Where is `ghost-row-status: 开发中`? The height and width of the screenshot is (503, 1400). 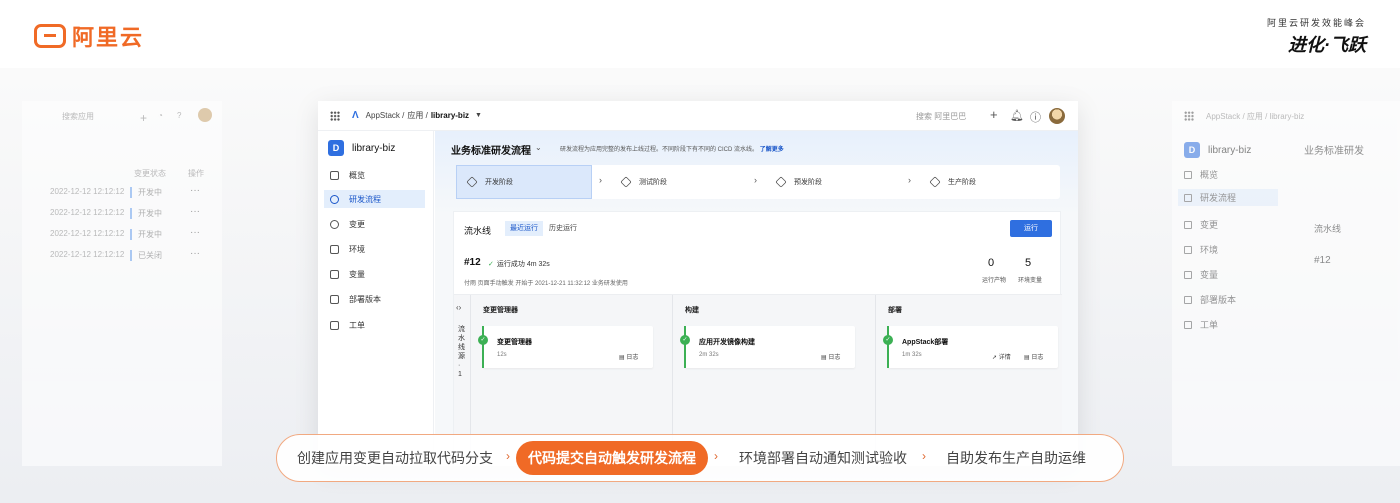
ghost-row-status: 开发中 is located at coordinates (146, 192).